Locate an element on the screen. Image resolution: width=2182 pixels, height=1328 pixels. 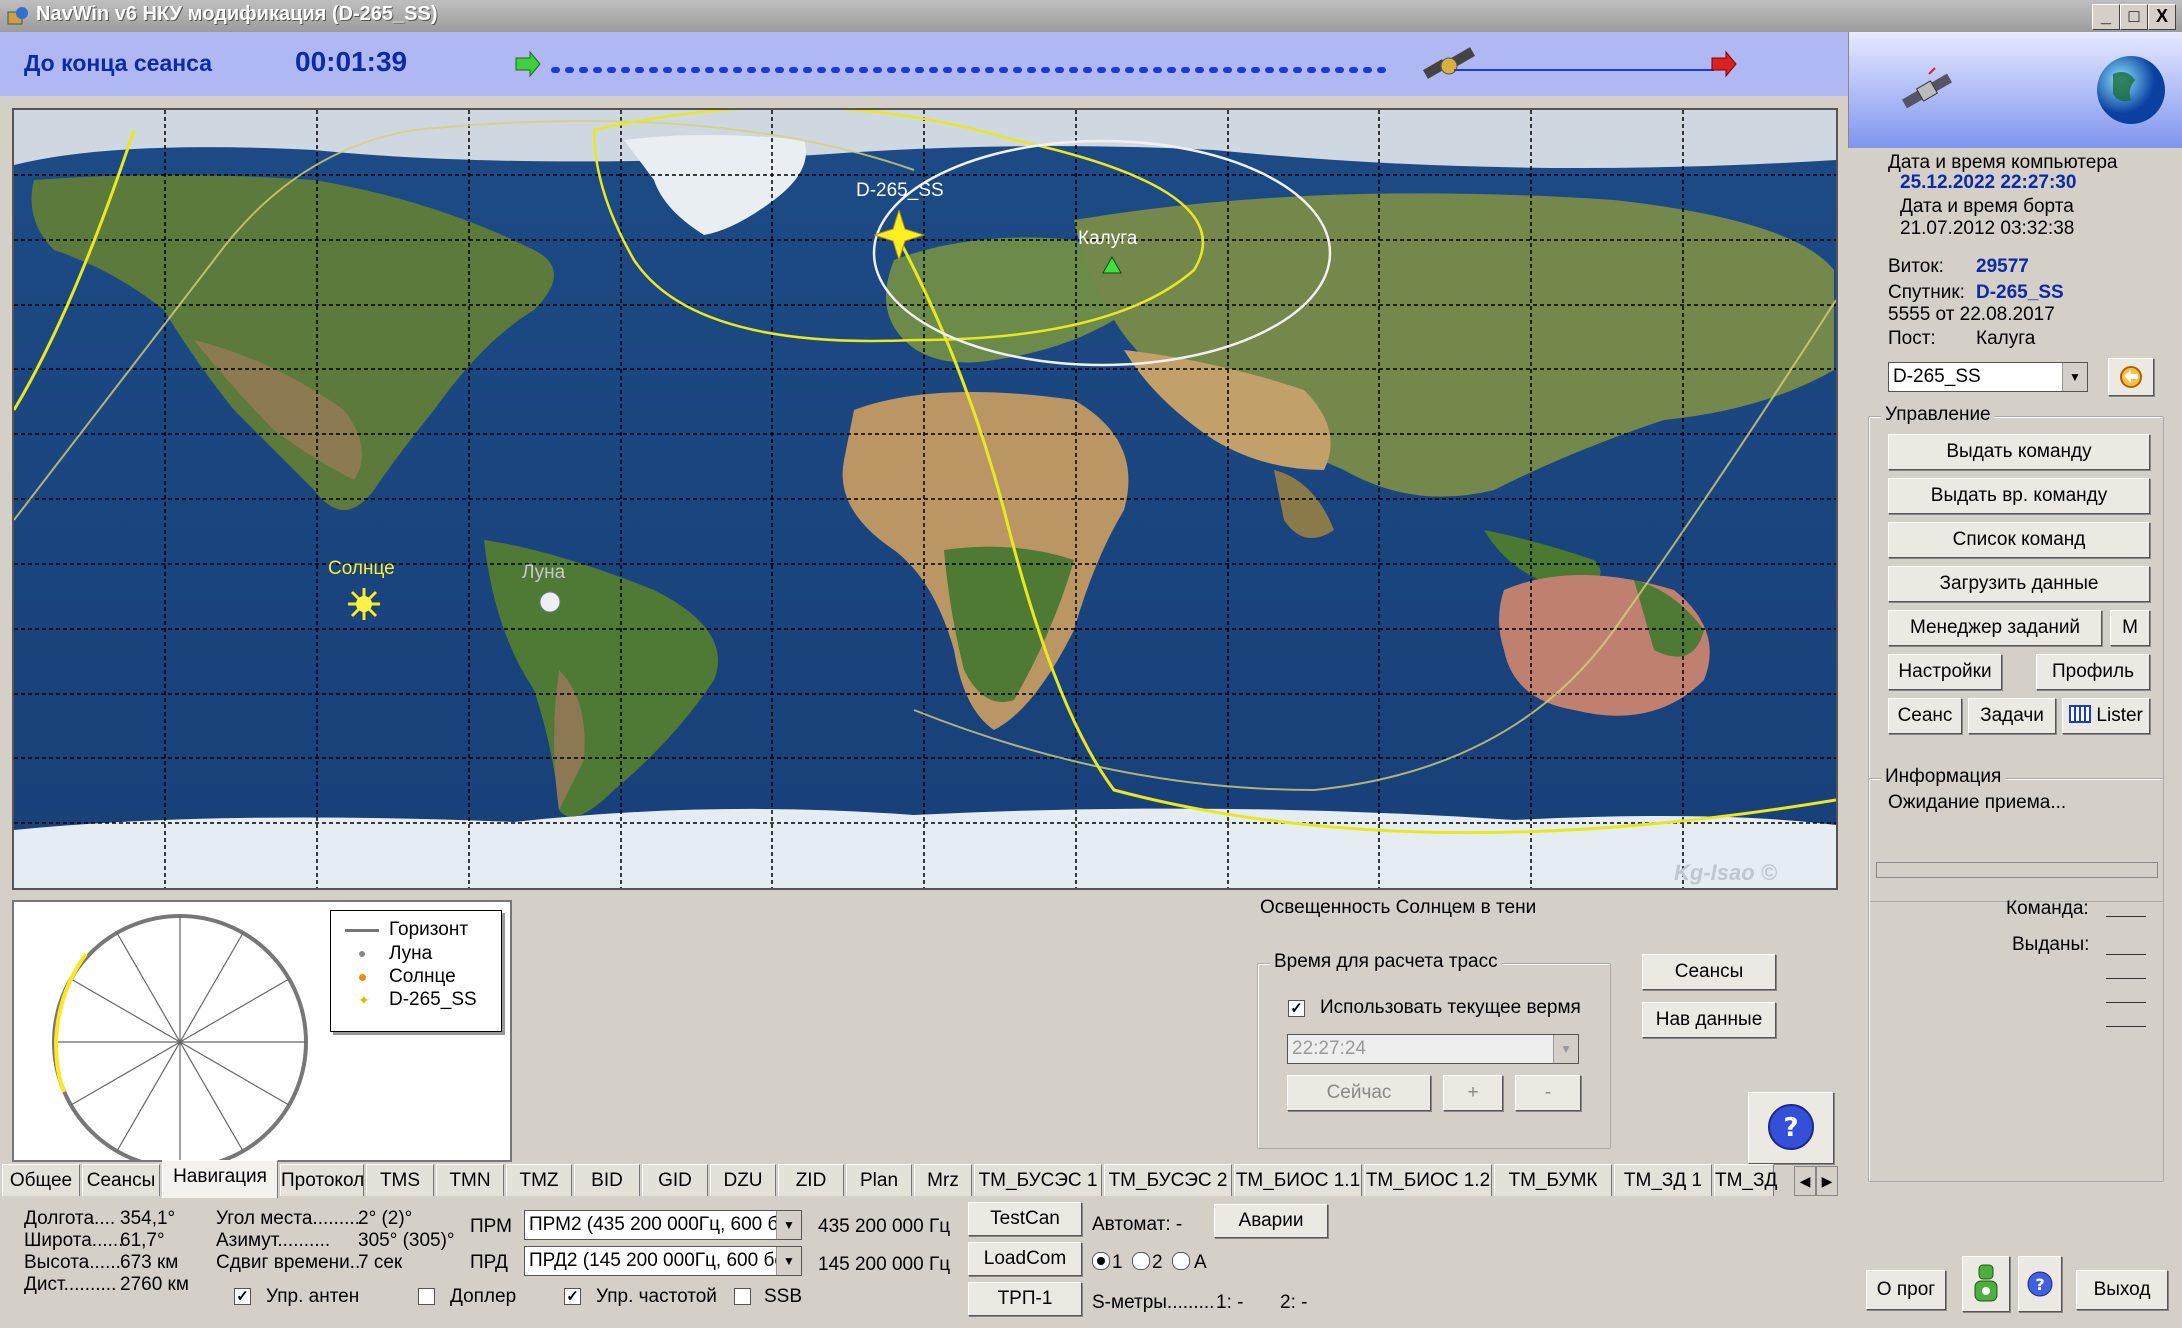
sky-plot: Горизонт Луна Солнце ✦ D-265_SS is located at coordinates (262, 1031).